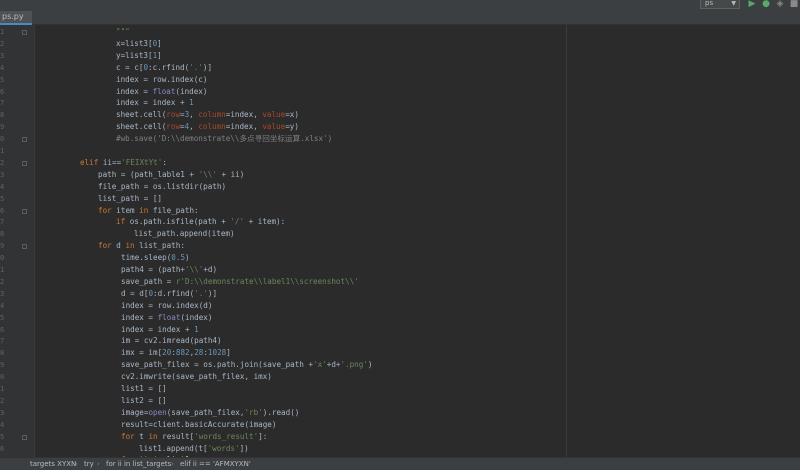 Image resolution: width=800 pixels, height=470 pixels. What do you see at coordinates (123, 32) in the screenshot?
I see `code-line: """` at bounding box center [123, 32].